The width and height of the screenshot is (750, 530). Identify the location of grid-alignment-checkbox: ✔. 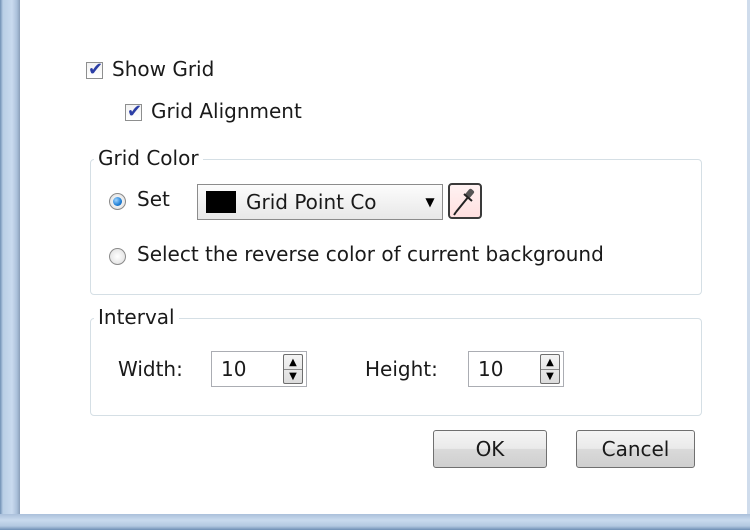
(134, 111).